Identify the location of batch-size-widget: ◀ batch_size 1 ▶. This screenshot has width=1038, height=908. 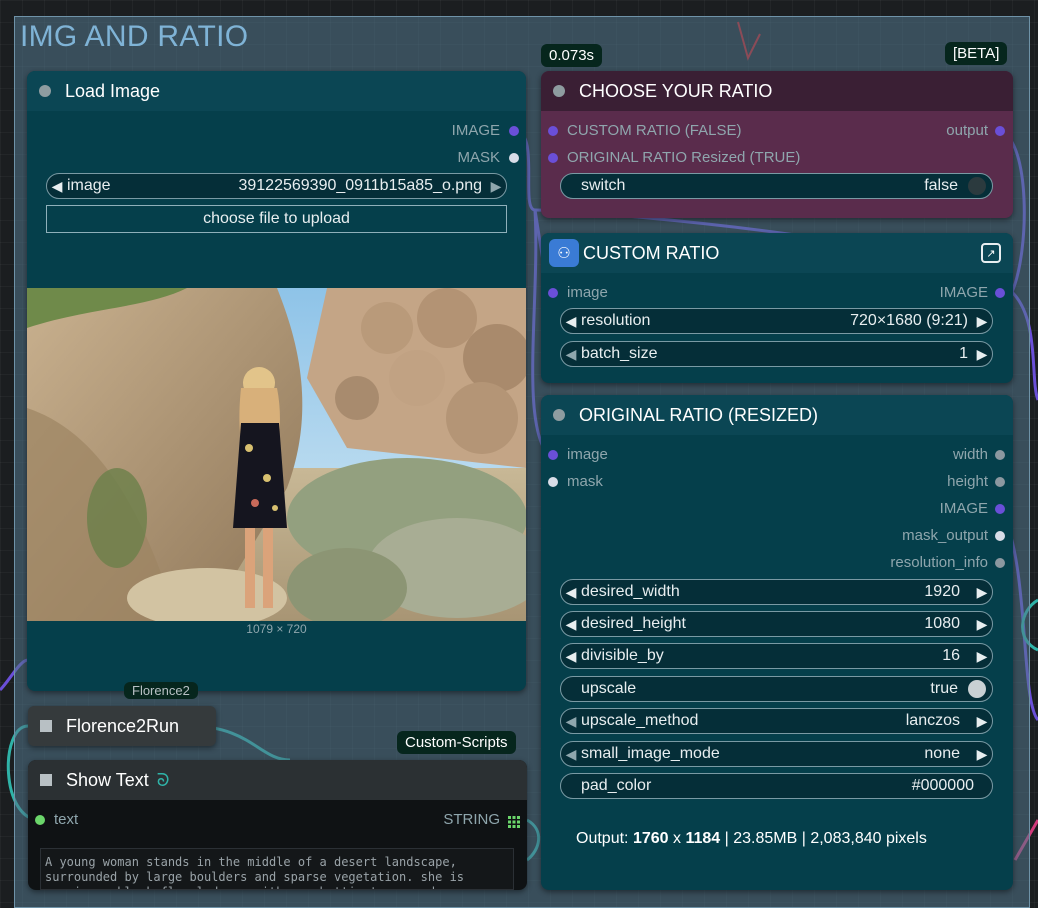
(776, 354).